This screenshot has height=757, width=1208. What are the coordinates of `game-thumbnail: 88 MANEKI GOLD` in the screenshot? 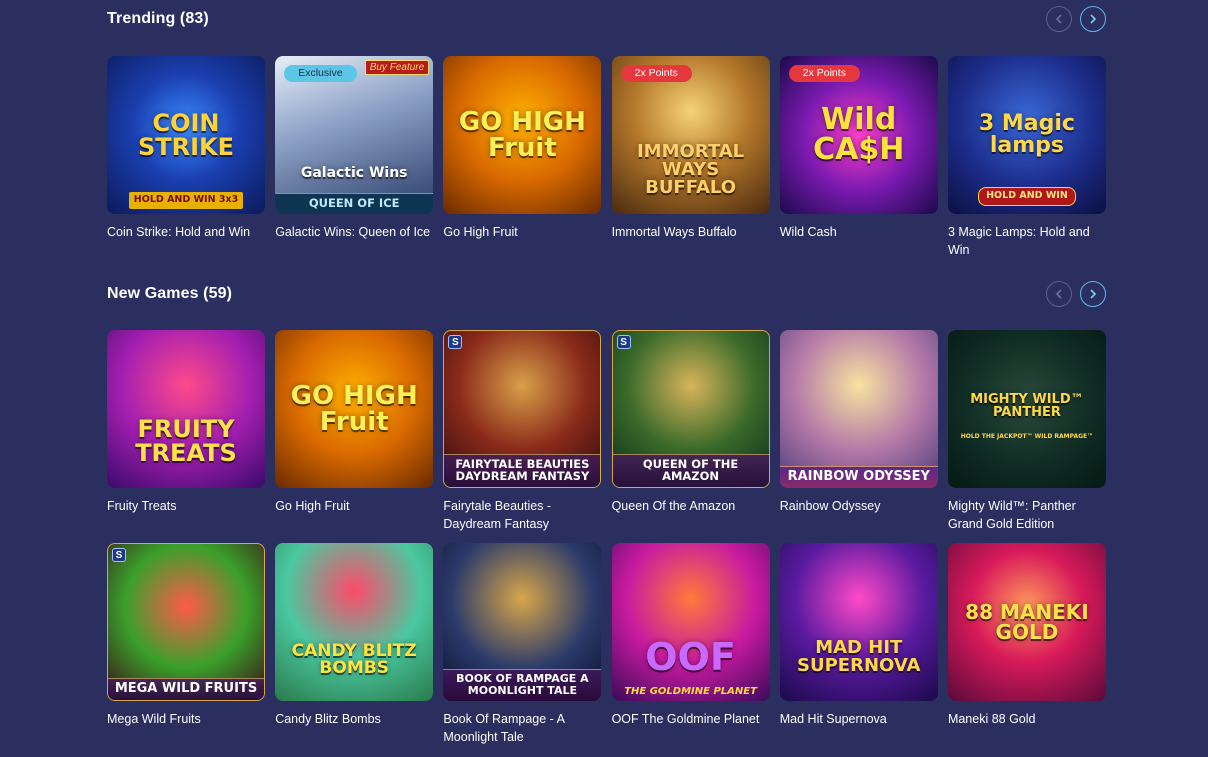 It's located at (1026, 622).